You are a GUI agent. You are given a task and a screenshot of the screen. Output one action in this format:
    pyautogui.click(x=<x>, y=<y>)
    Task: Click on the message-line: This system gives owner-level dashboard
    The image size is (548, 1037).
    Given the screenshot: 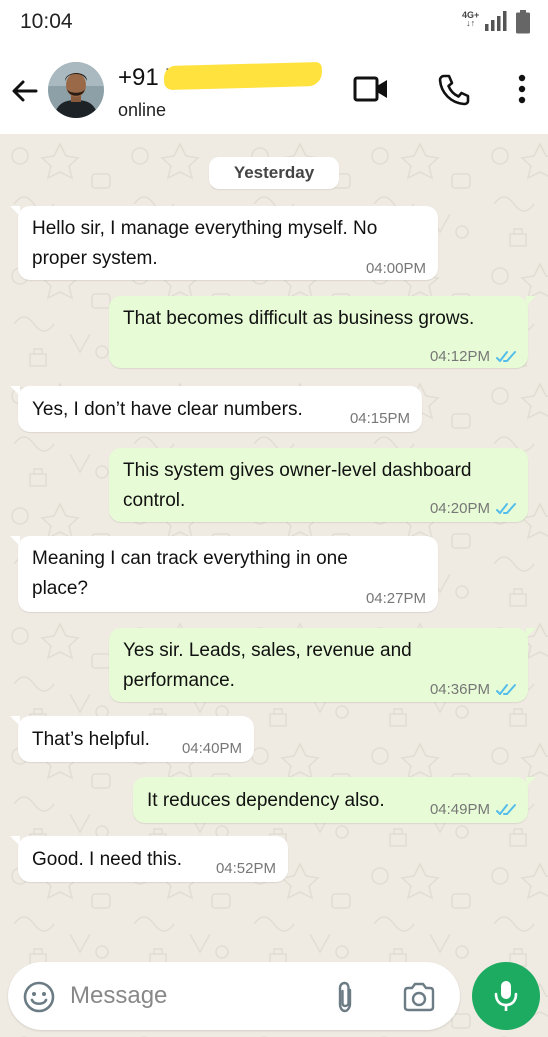 What is the action you would take?
    pyautogui.click(x=297, y=470)
    